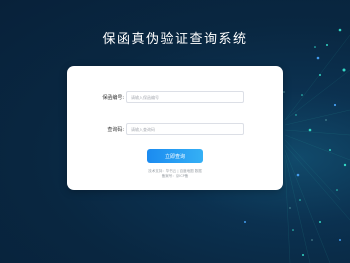 This screenshot has height=263, width=350. What do you see at coordinates (185, 129) in the screenshot?
I see `query-code-input` at bounding box center [185, 129].